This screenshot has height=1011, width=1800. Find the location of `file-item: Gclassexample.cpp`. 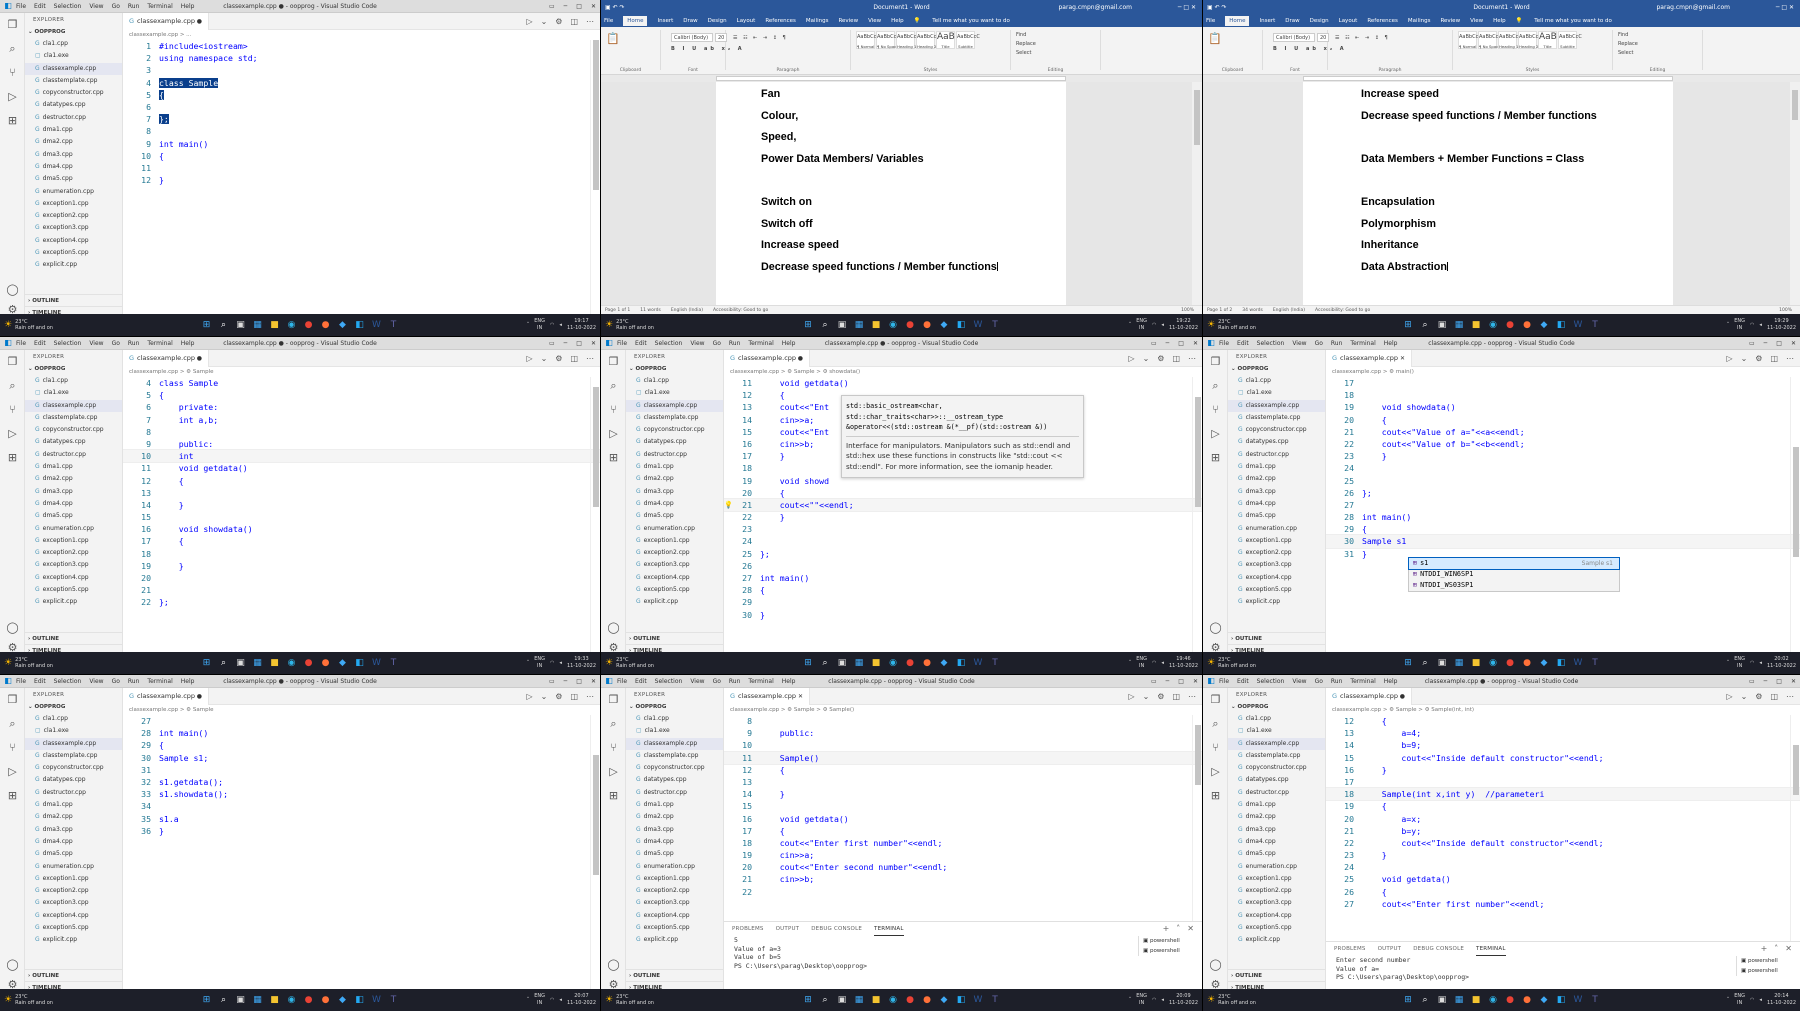

file-item: Gclassexample.cpp is located at coordinates (73, 405).